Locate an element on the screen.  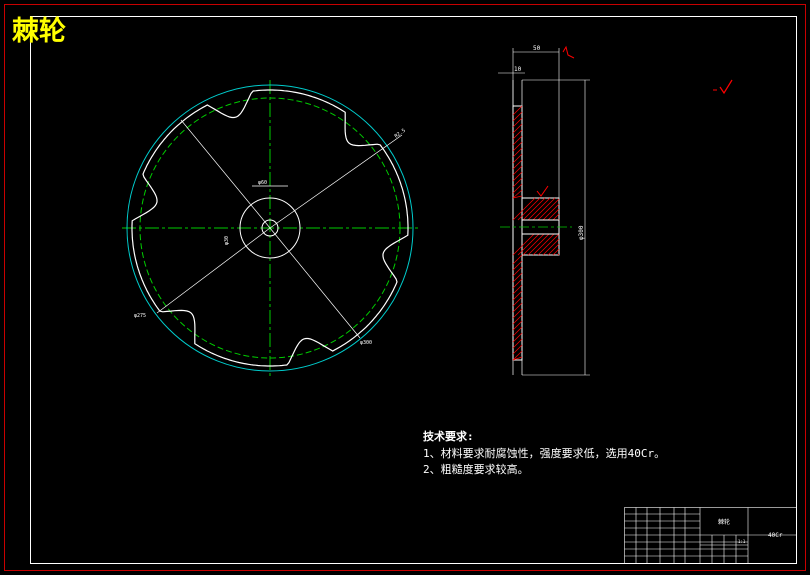
plate-hatch is located at coordinates (517, 233).